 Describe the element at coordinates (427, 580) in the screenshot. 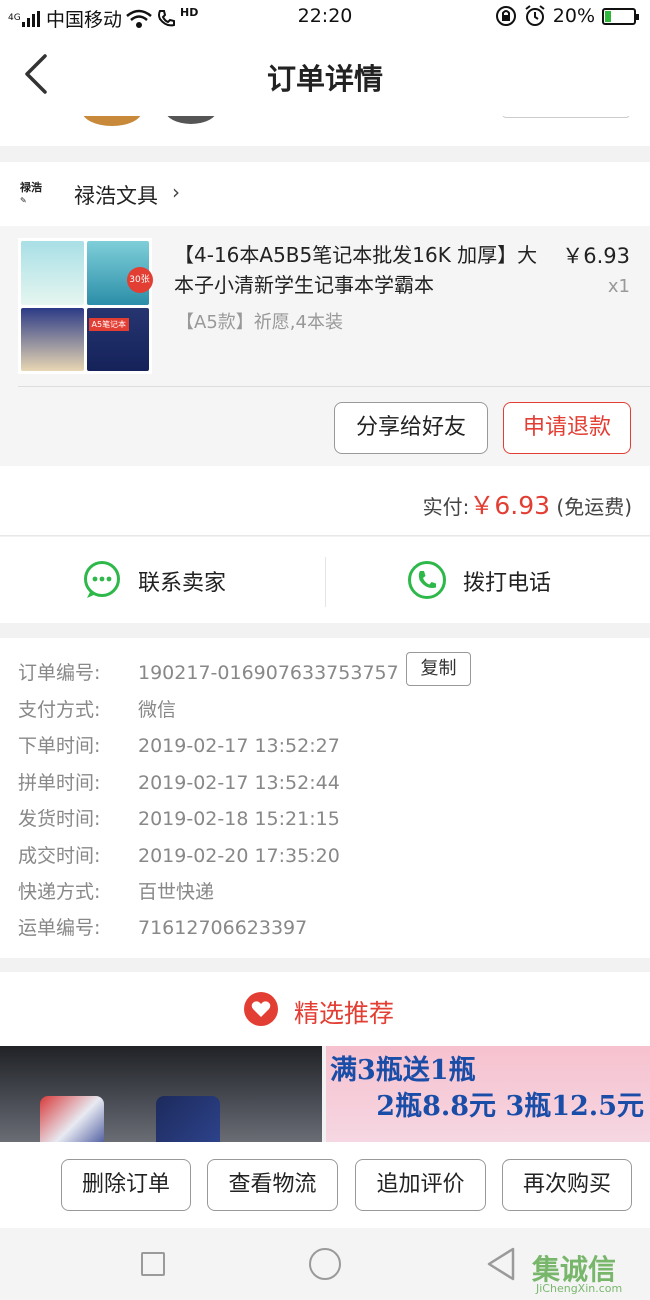

I see `phone-icon` at that location.